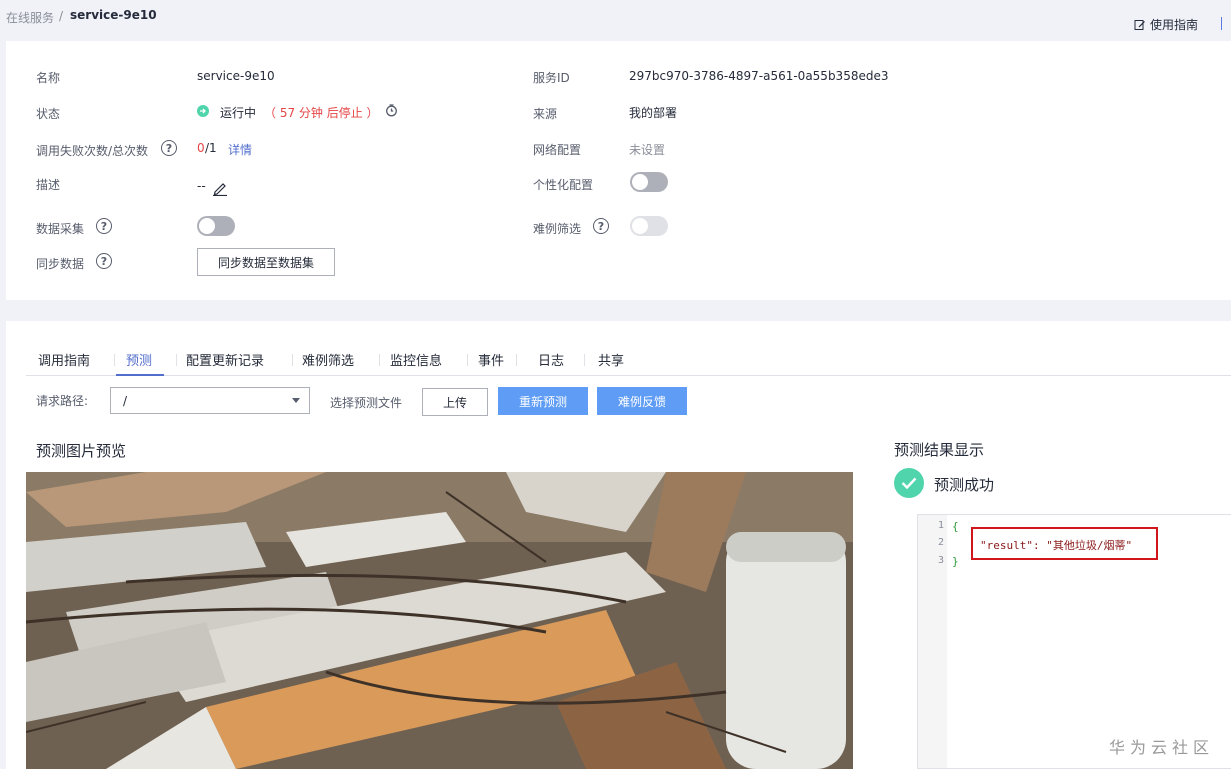 Image resolution: width=1231 pixels, height=769 pixels. What do you see at coordinates (1221, 23) in the screenshot?
I see `header-divider` at bounding box center [1221, 23].